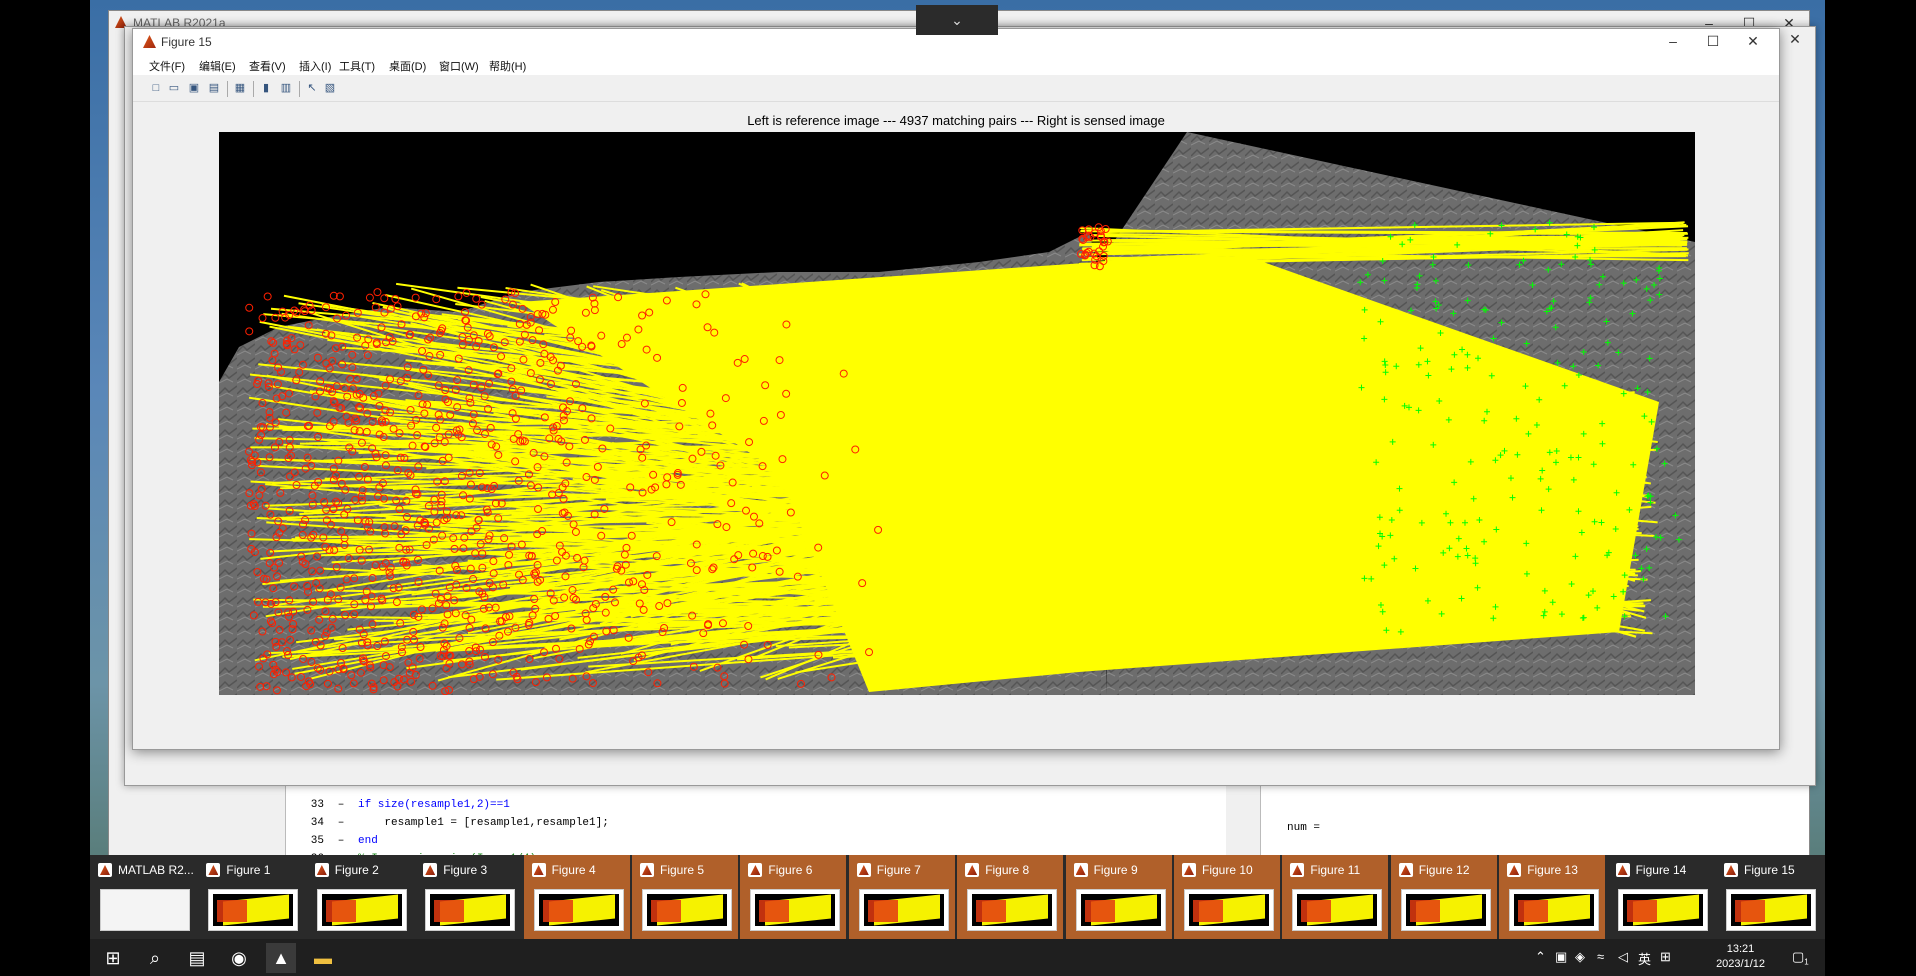 This screenshot has height=976, width=1916. Describe the element at coordinates (573, 870) in the screenshot. I see `thumbnail-label: Figure 4` at that location.